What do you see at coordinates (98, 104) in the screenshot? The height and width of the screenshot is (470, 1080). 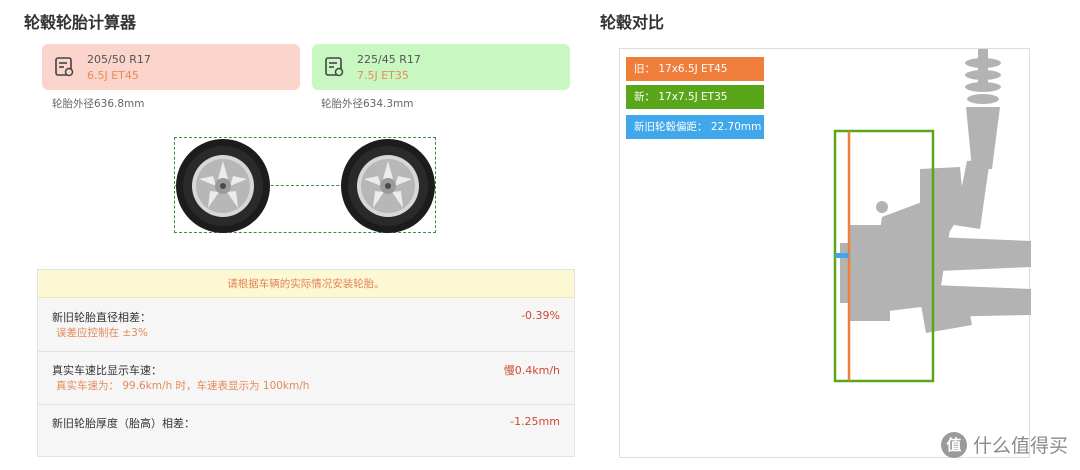 I see `old-tire-diameter: 轮胎外径636.8mm` at bounding box center [98, 104].